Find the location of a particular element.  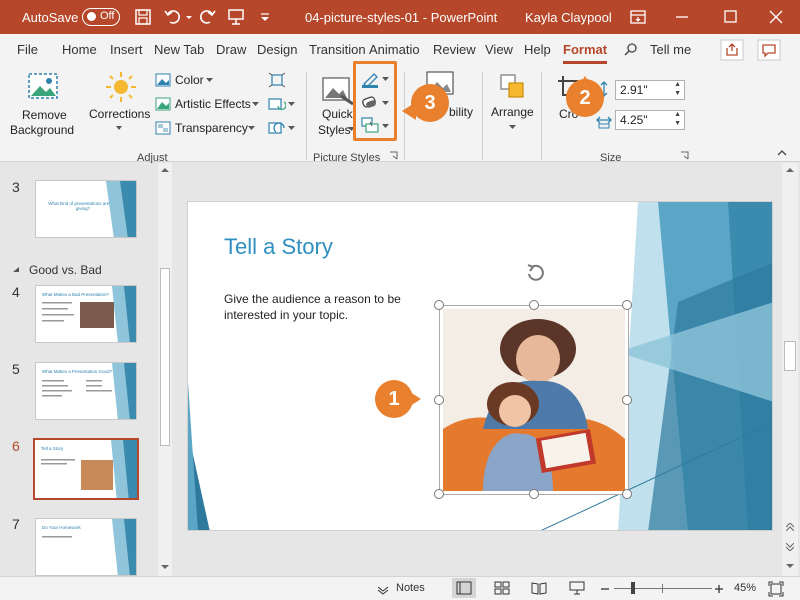

close-icon is located at coordinates (776, 17).